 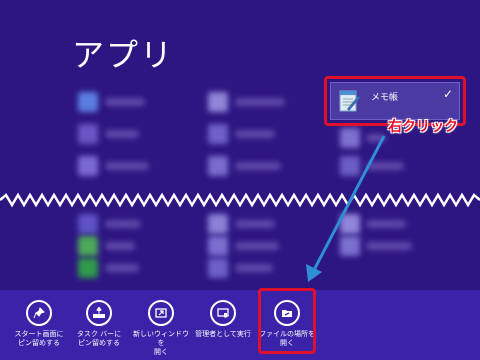 I want to click on open-new-window-button: 新しいウィンドウを 開く, so click(x=161, y=328).